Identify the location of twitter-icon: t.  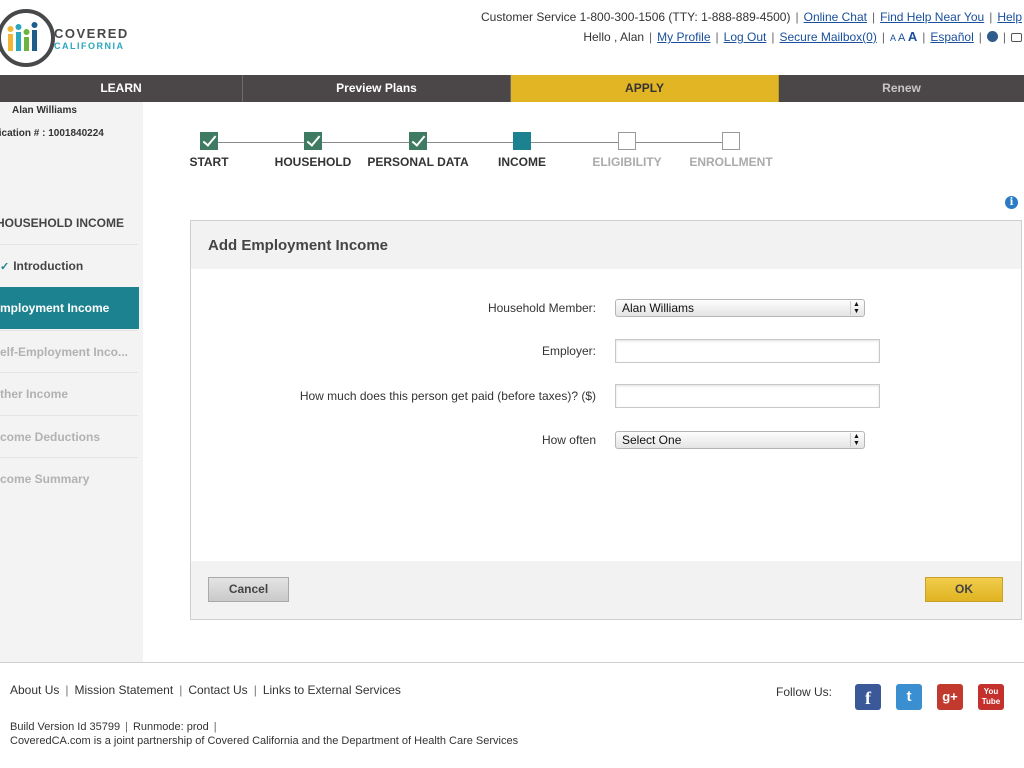
(909, 697).